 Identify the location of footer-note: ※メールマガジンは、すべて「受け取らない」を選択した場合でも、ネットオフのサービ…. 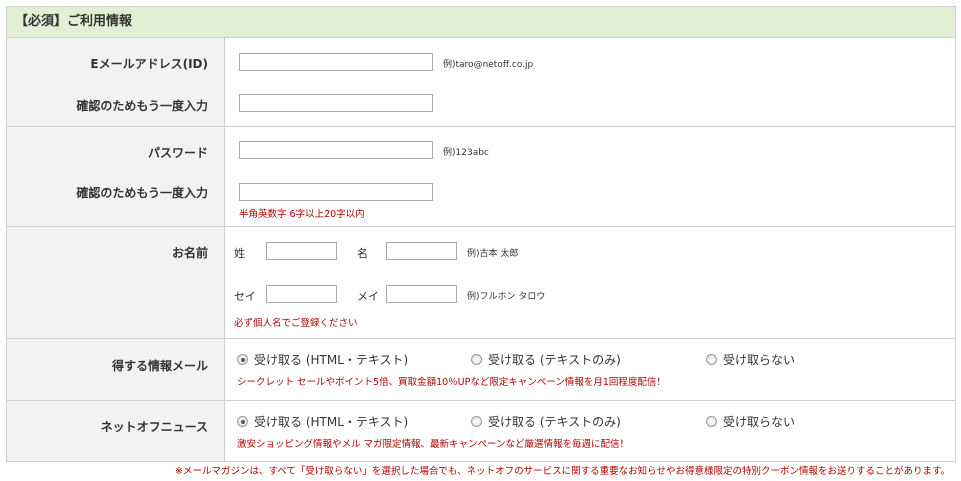
(562, 471).